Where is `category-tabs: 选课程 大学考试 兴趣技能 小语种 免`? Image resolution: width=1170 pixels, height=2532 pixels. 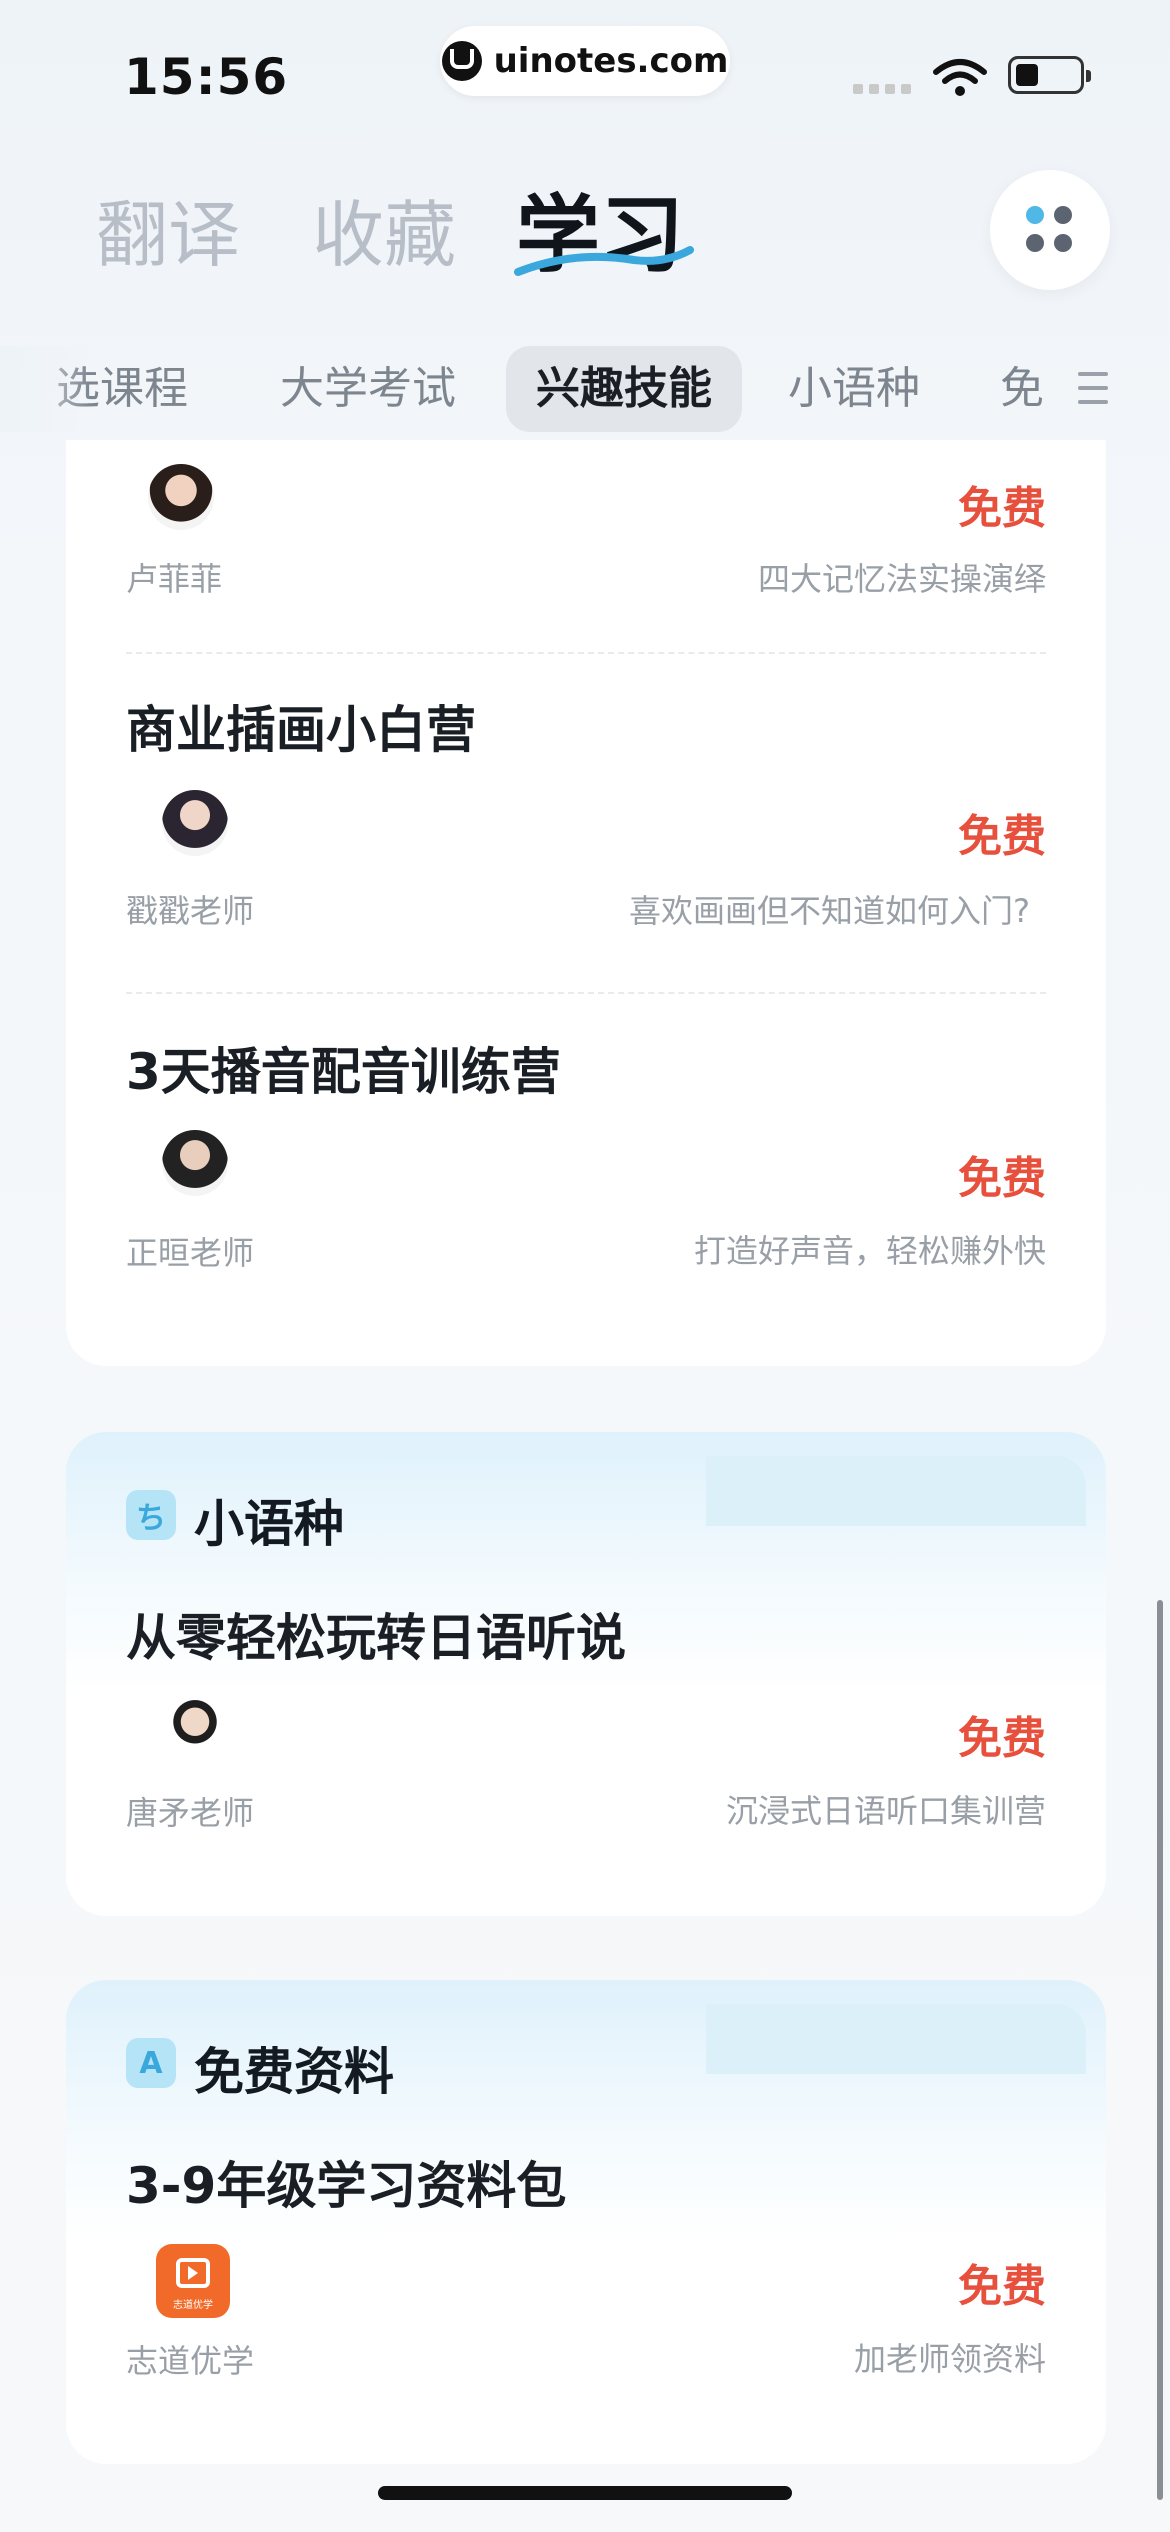 category-tabs: 选课程 大学考试 兴趣技能 小语种 免 is located at coordinates (585, 389).